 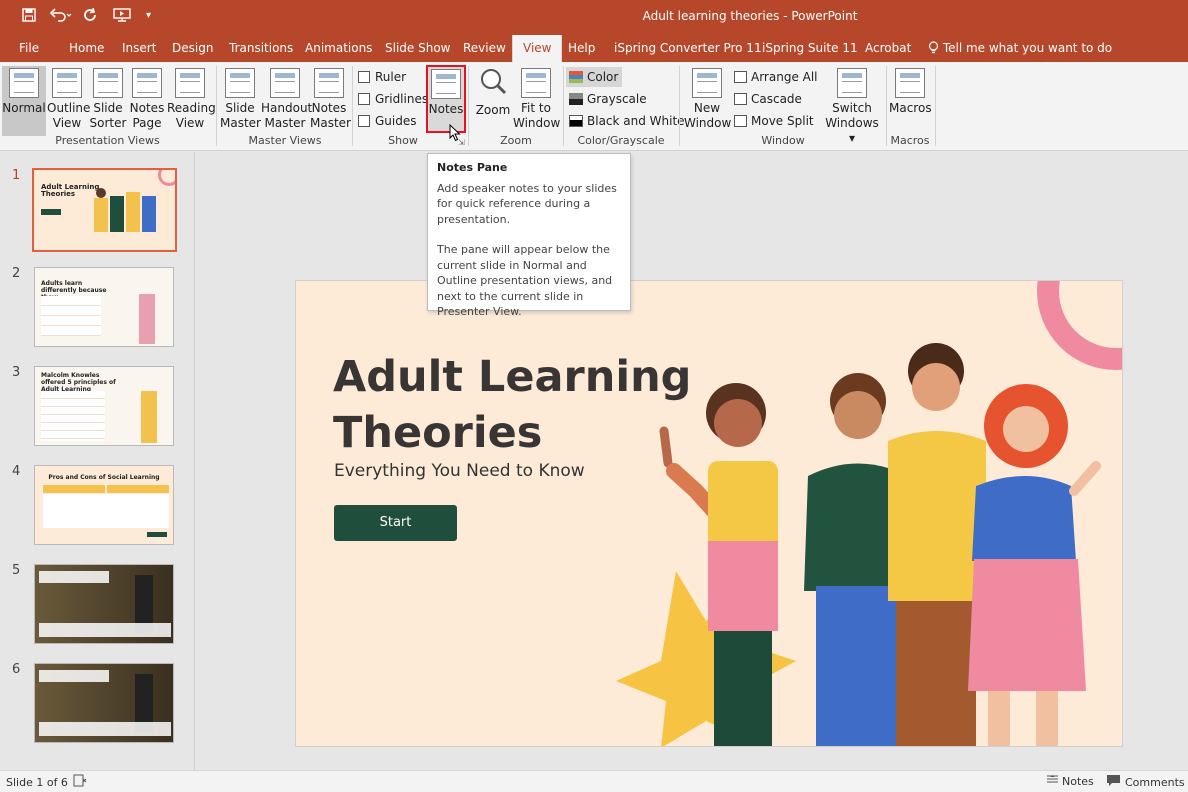 What do you see at coordinates (29, 48) in the screenshot?
I see `tab-file: File` at bounding box center [29, 48].